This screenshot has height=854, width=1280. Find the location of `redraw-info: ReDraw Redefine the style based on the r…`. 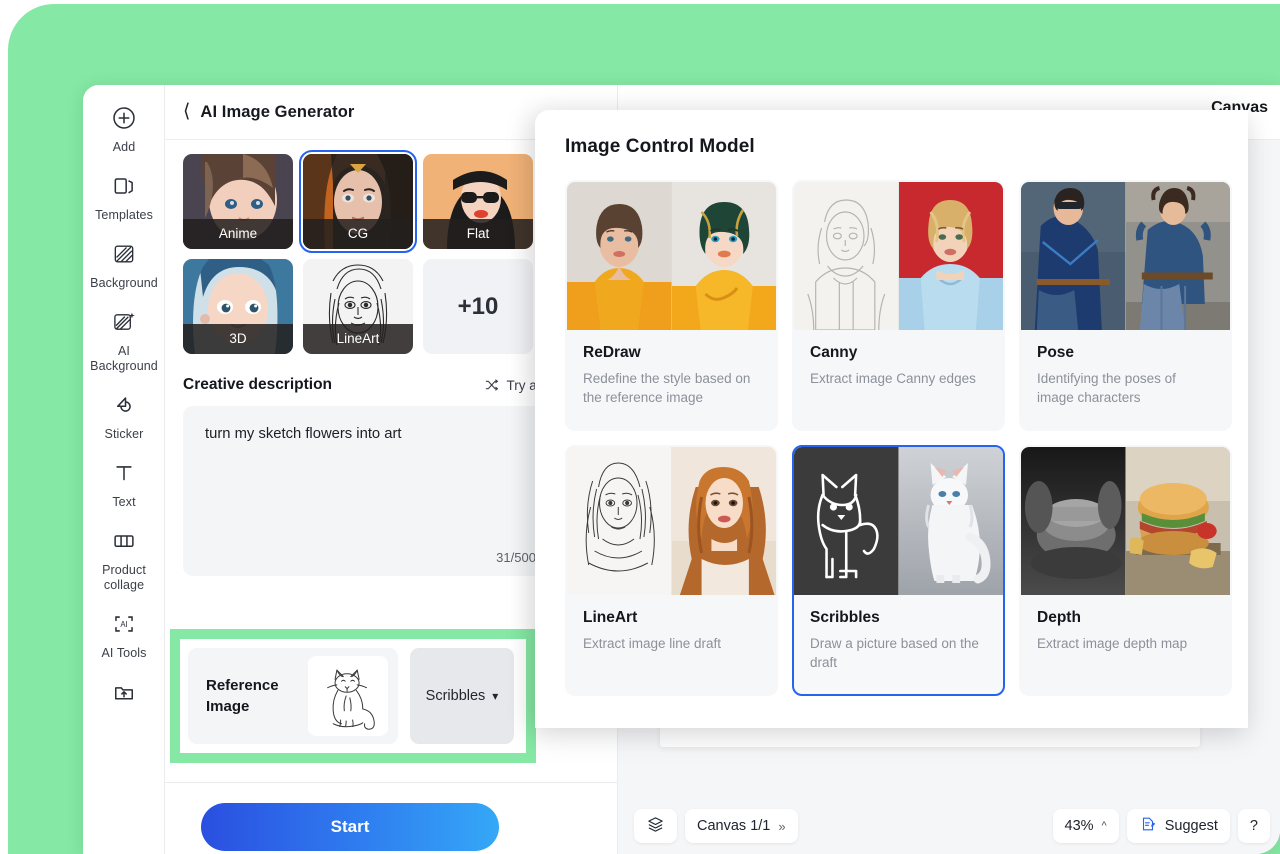

redraw-info: ReDraw Redefine the style based on the r… is located at coordinates (671, 368).